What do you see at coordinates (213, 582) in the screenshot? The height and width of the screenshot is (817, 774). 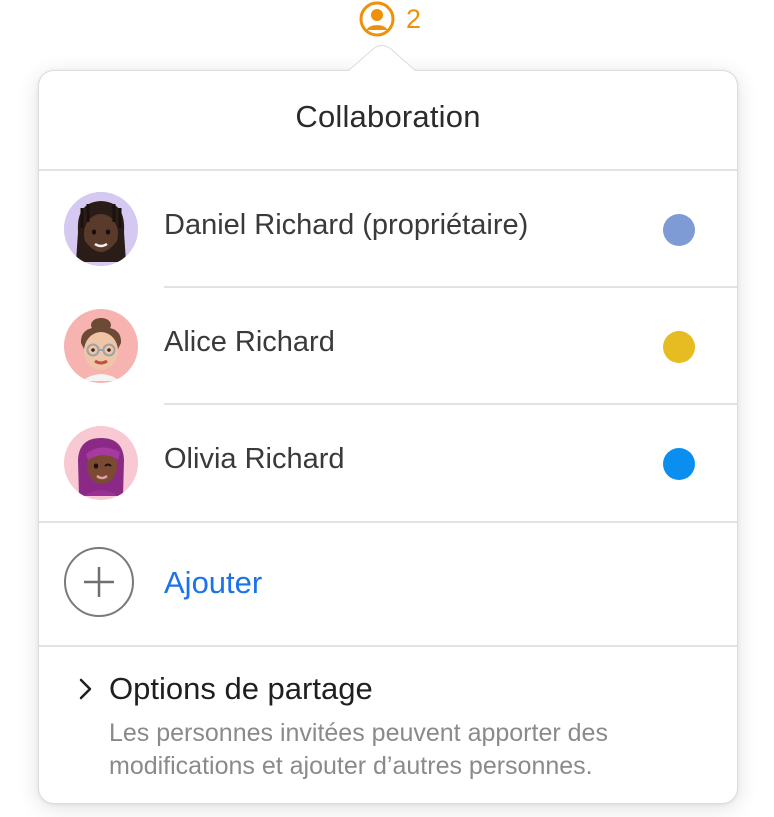 I see `add-label: Ajouter` at bounding box center [213, 582].